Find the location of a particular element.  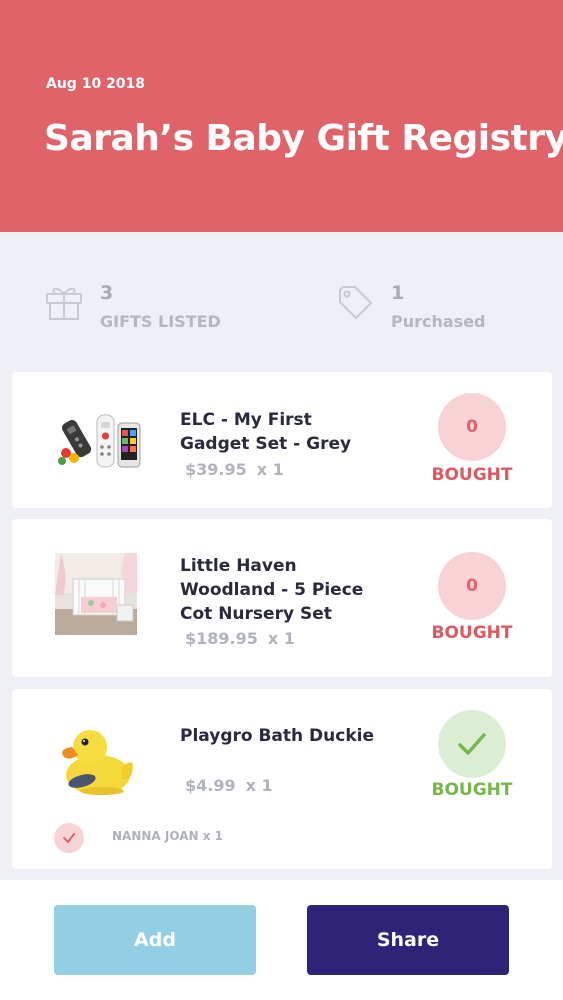

price-value: $39.95 is located at coordinates (216, 469).